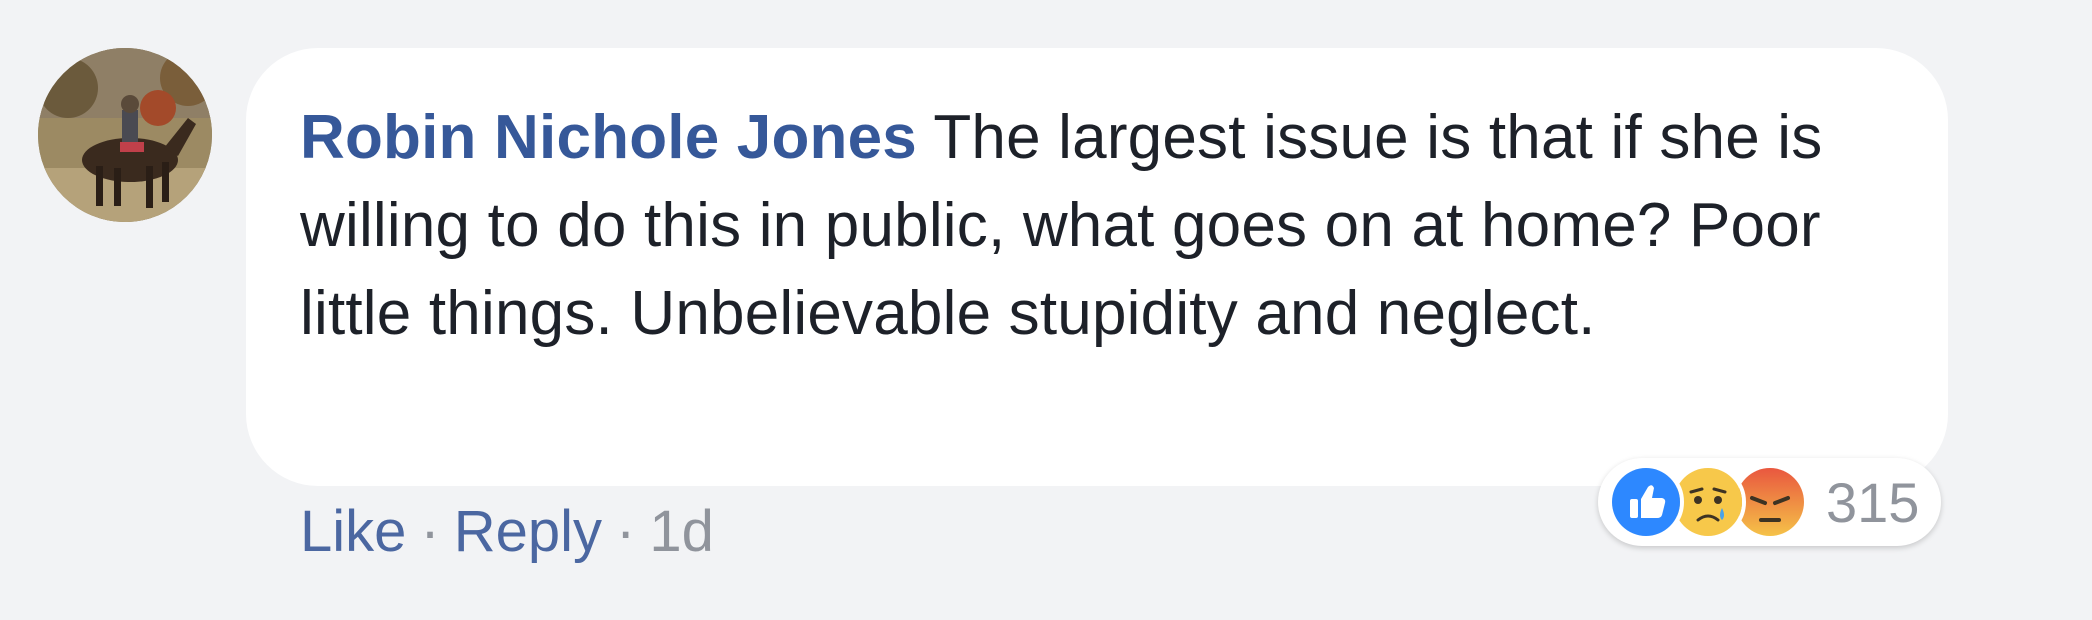  What do you see at coordinates (528, 531) in the screenshot?
I see `reply-link: Reply` at bounding box center [528, 531].